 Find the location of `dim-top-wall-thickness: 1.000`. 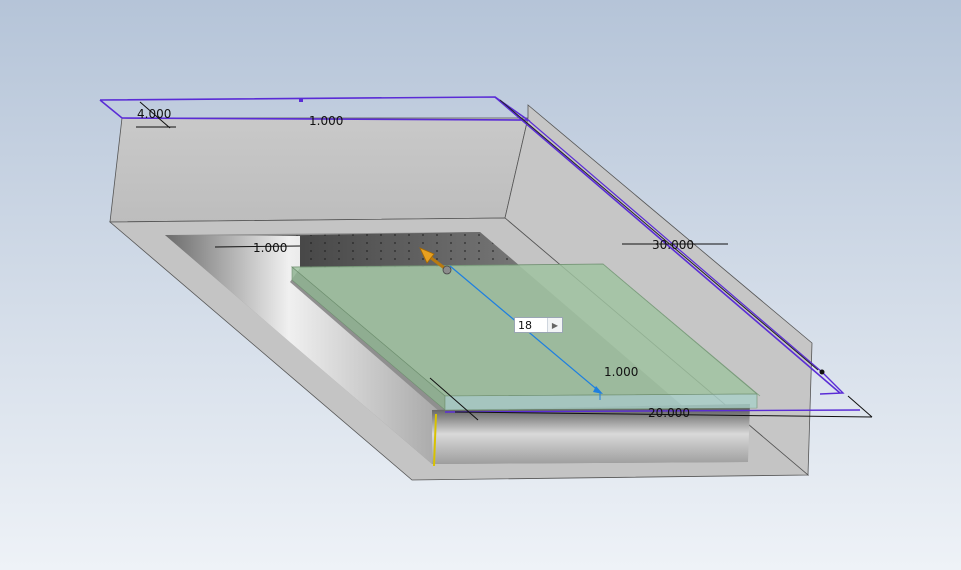

dim-top-wall-thickness: 1.000 is located at coordinates (326, 121).